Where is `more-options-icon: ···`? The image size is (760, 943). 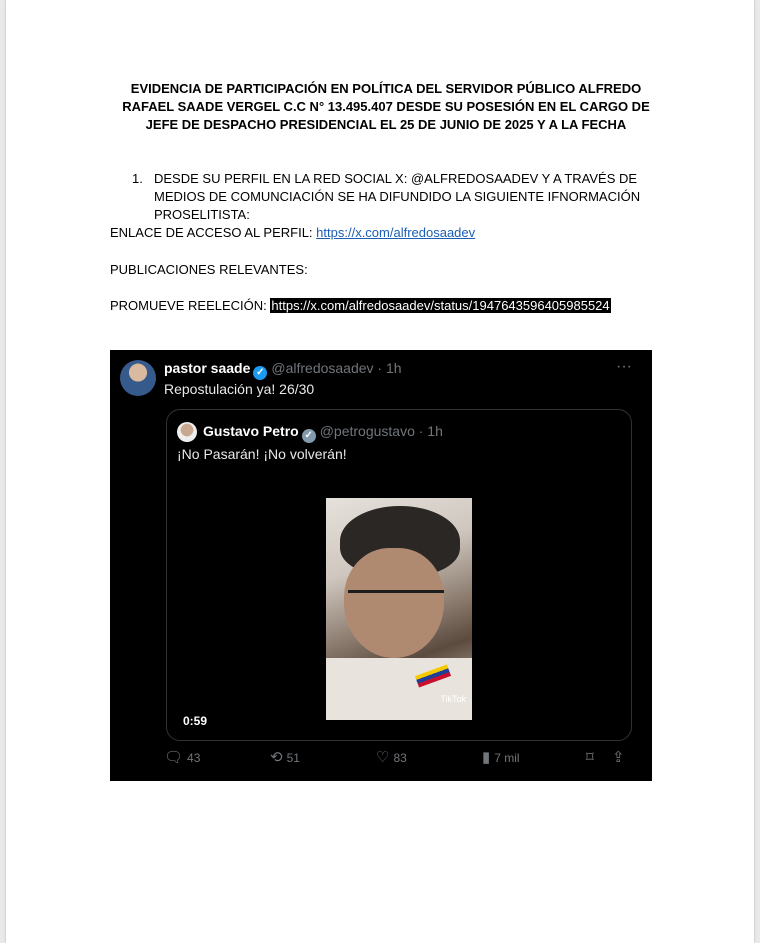
more-options-icon: ··· is located at coordinates (624, 367).